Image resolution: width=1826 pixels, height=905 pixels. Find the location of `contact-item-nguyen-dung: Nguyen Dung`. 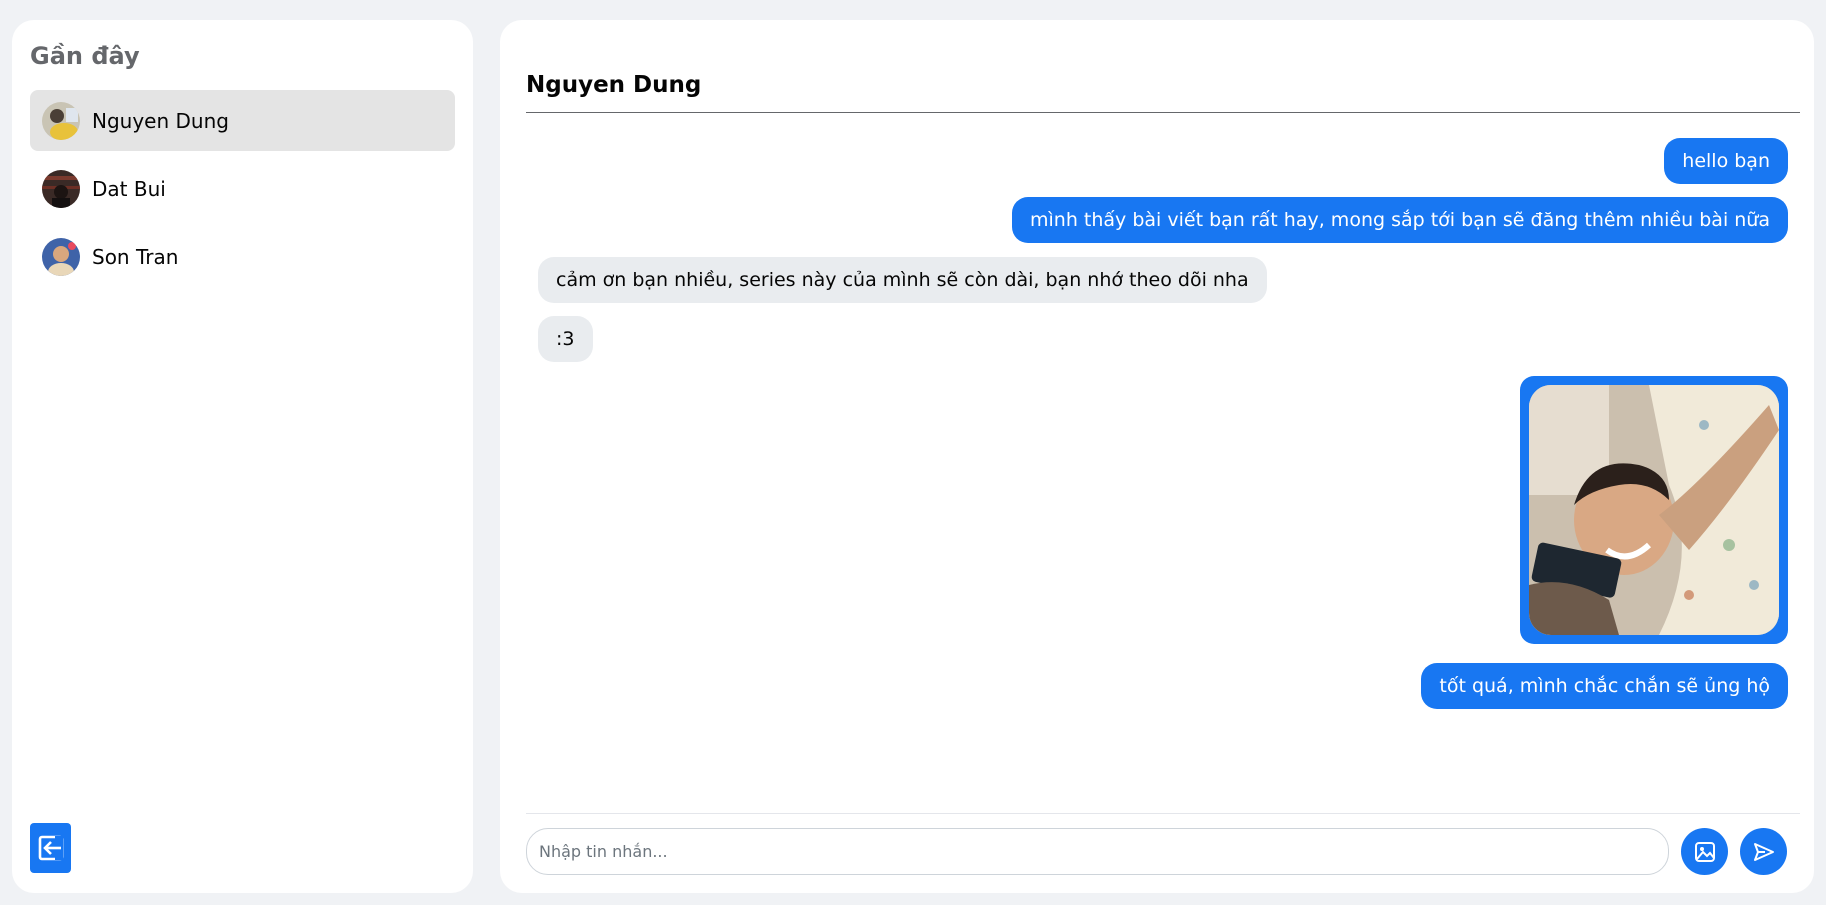

contact-item-nguyen-dung: Nguyen Dung is located at coordinates (242, 120).